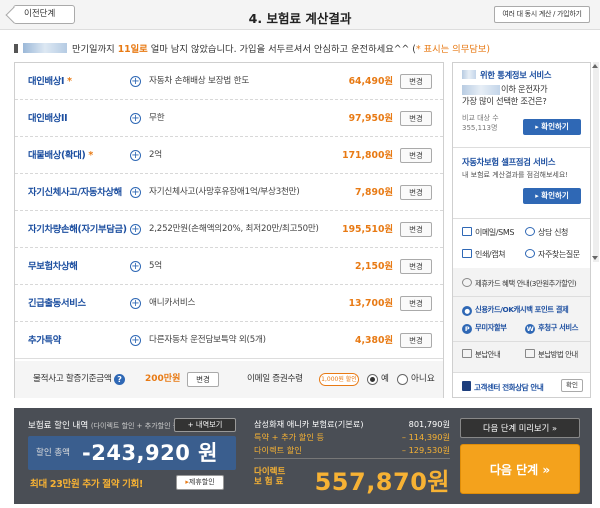  What do you see at coordinates (60, 155) in the screenshot?
I see `coverage-label: 대물배상(확대) *` at bounding box center [60, 155].